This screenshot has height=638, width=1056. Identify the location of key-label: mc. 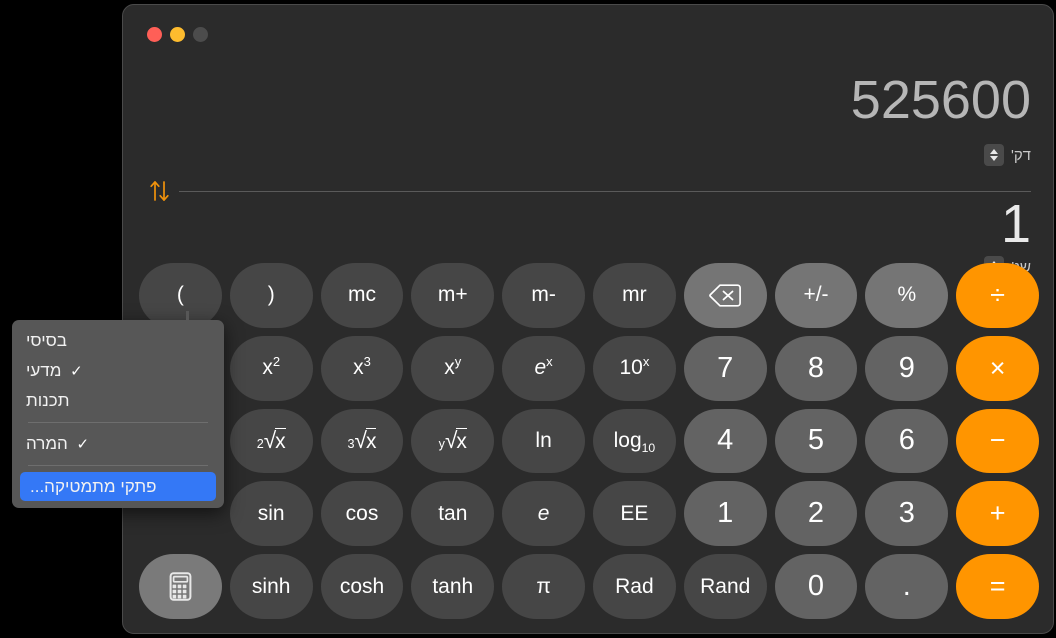
(361, 295).